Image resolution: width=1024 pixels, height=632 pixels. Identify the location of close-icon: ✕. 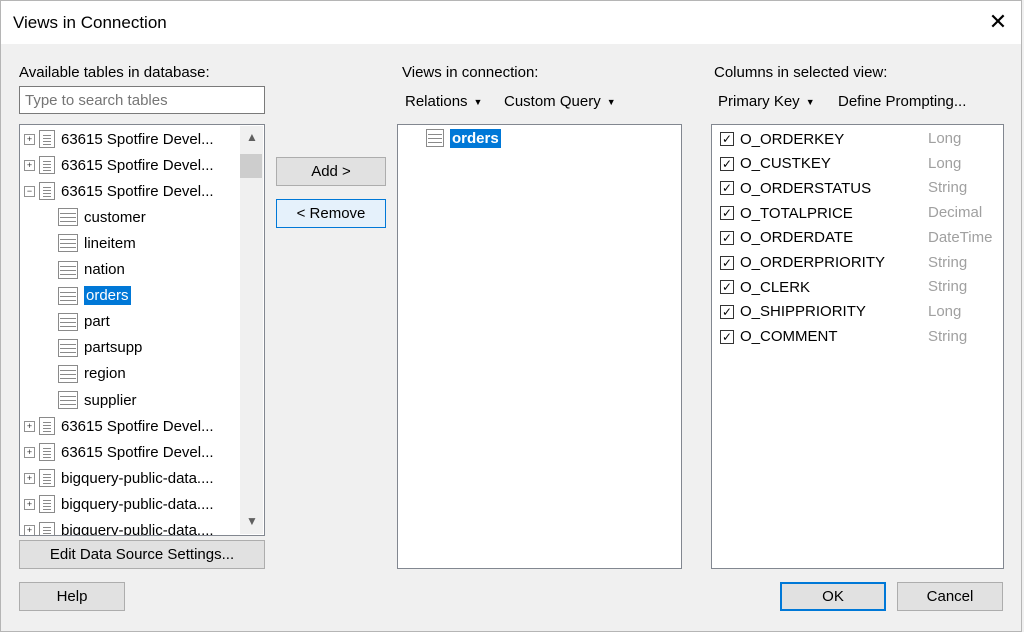
(998, 22).